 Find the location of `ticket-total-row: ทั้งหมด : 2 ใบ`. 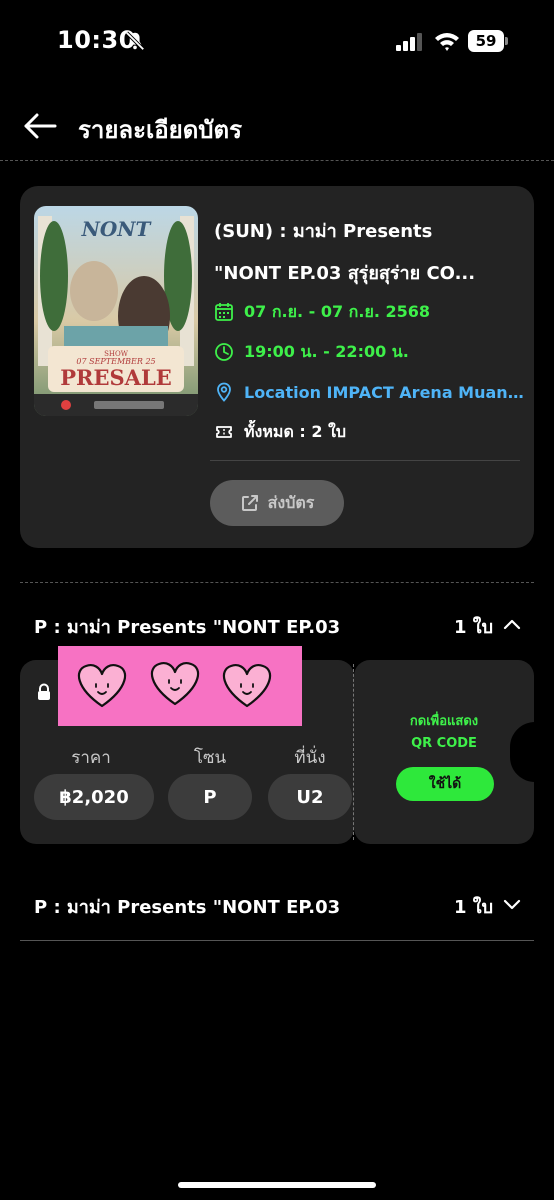

ticket-total-row: ทั้งหมด : 2 ใบ is located at coordinates (280, 432).